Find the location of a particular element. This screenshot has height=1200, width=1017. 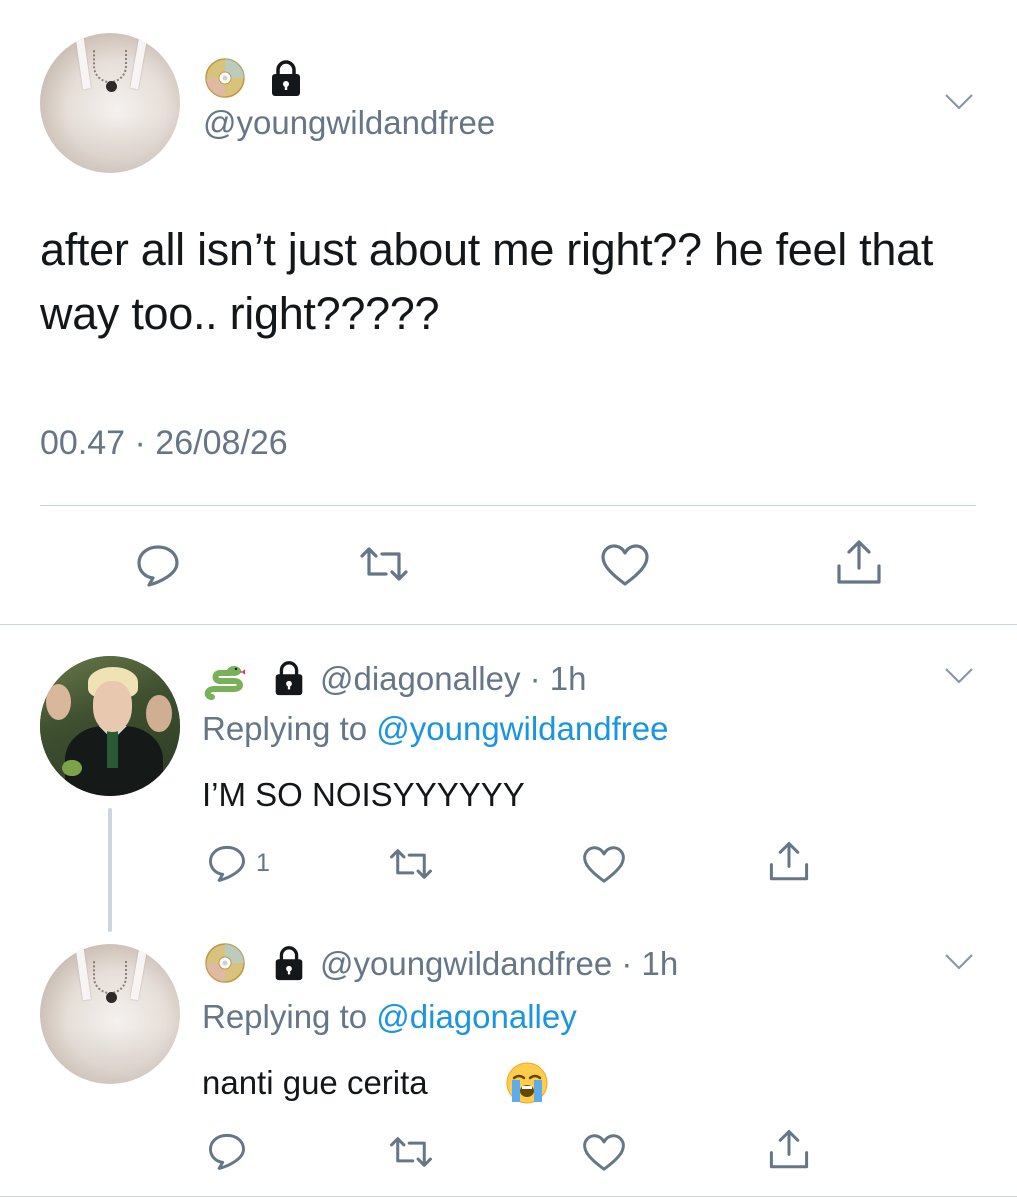

loudly-crying-face-icon is located at coordinates (527, 1083).